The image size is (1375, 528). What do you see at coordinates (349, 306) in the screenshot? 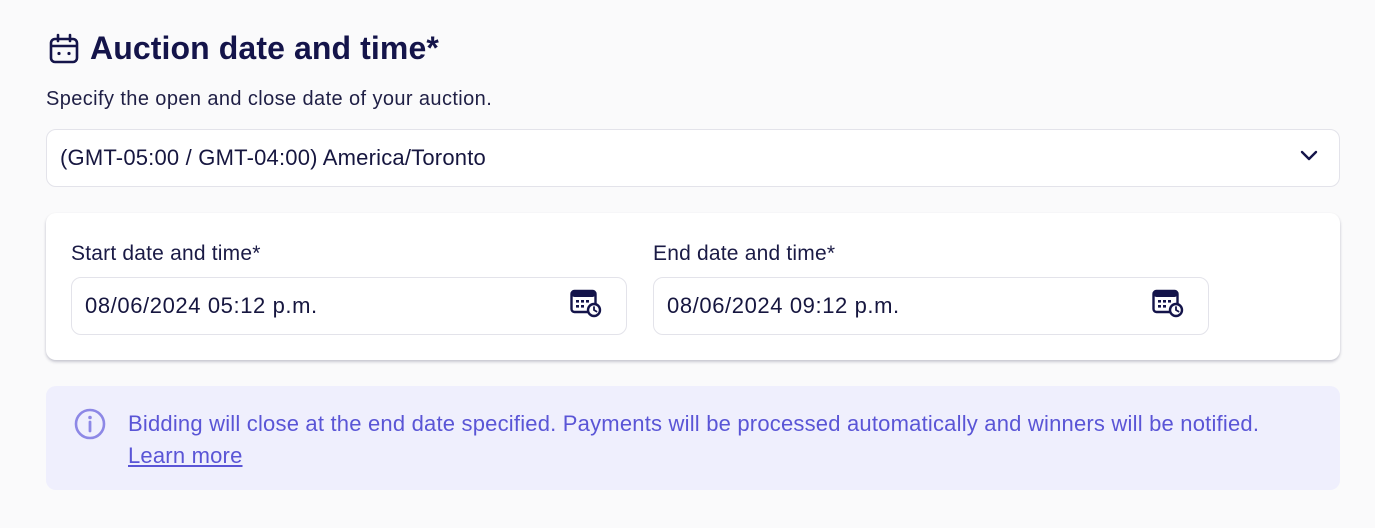
I see `start-date-input: 08/06/2024 05:12 p.m.` at bounding box center [349, 306].